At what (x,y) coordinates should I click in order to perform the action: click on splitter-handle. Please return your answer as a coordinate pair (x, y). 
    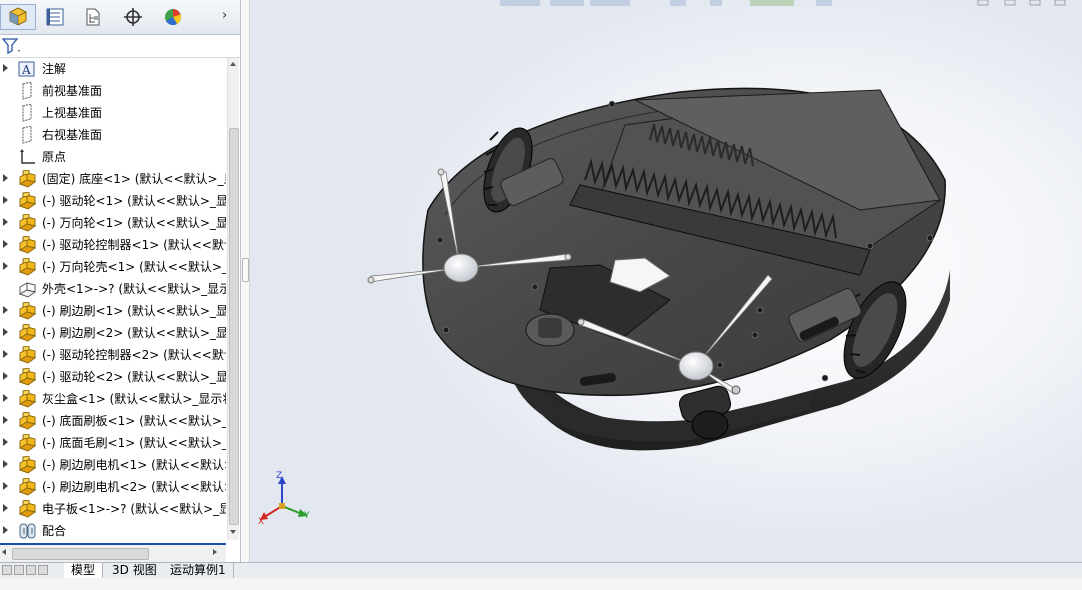
    Looking at the image, I should click on (245, 270).